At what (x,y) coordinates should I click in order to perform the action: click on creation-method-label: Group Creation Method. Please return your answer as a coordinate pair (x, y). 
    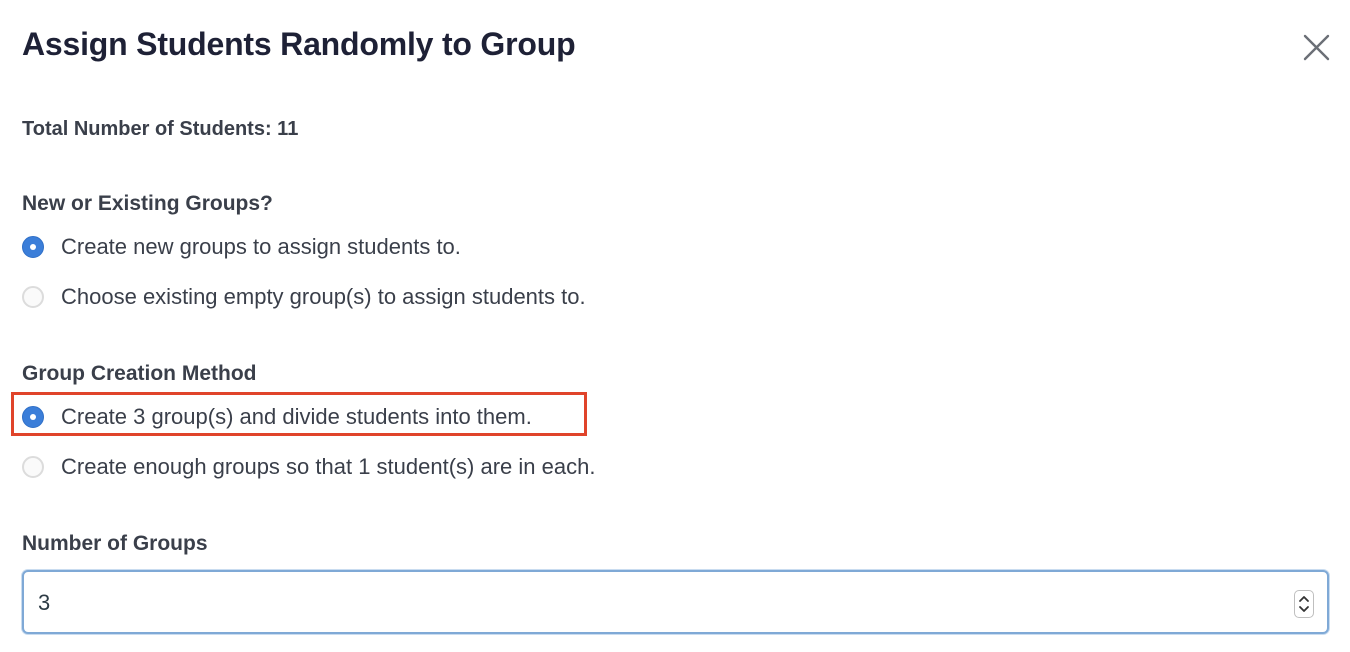
    Looking at the image, I should click on (139, 373).